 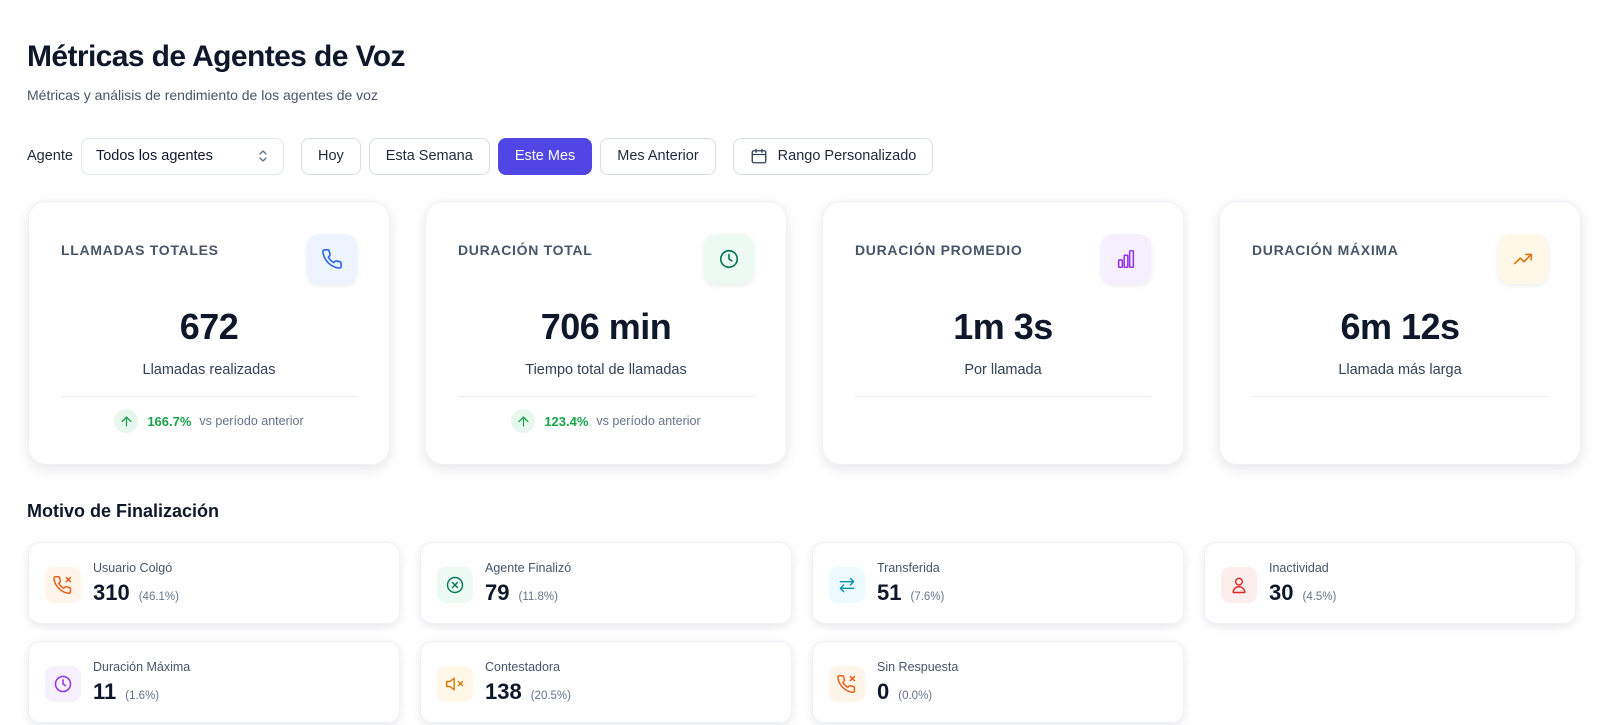 What do you see at coordinates (111, 592) in the screenshot?
I see `reason-count: 310` at bounding box center [111, 592].